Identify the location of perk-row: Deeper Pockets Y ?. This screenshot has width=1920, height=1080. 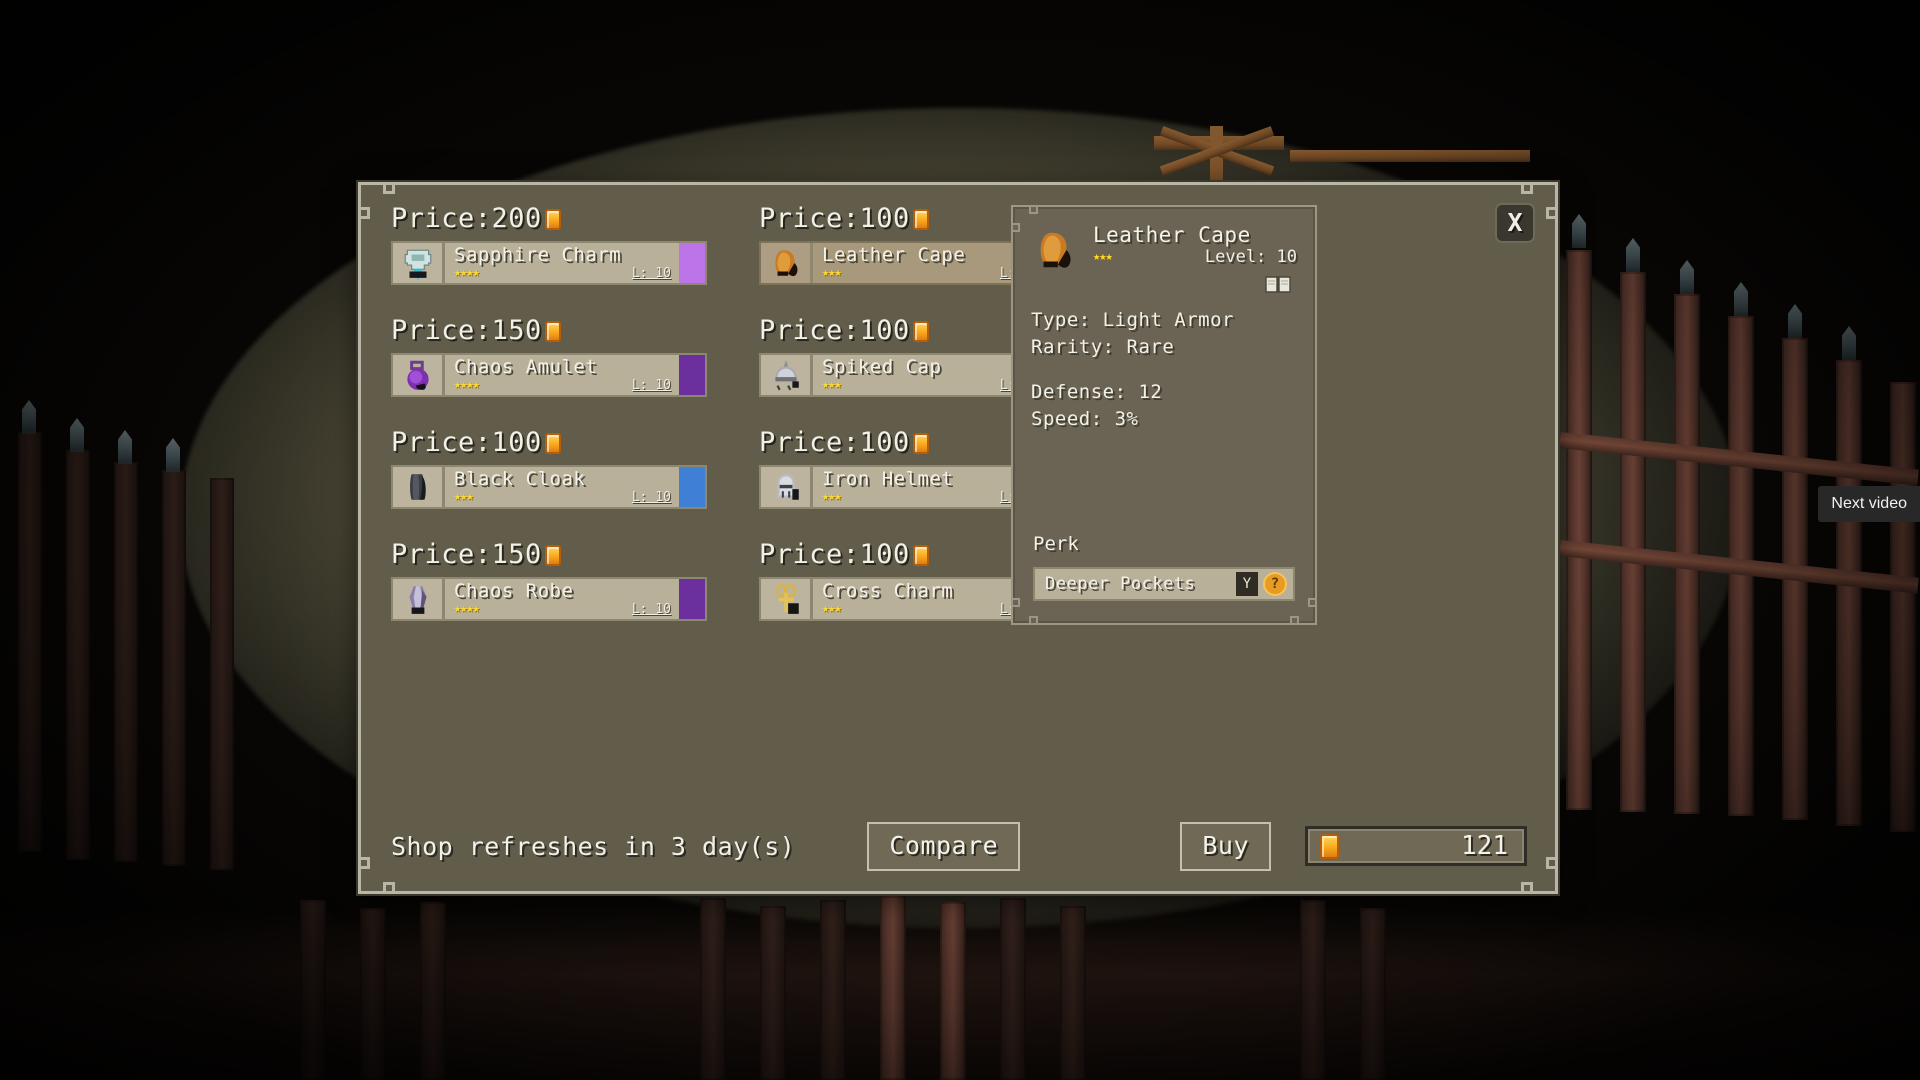
(1164, 584).